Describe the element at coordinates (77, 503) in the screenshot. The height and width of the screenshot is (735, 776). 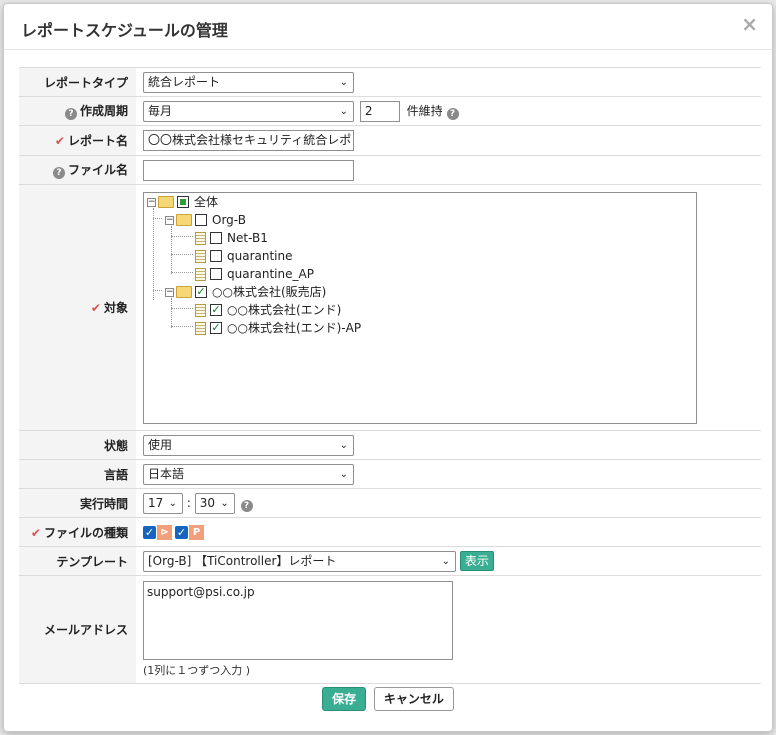
I see `exec-time-label: 実行時間` at that location.